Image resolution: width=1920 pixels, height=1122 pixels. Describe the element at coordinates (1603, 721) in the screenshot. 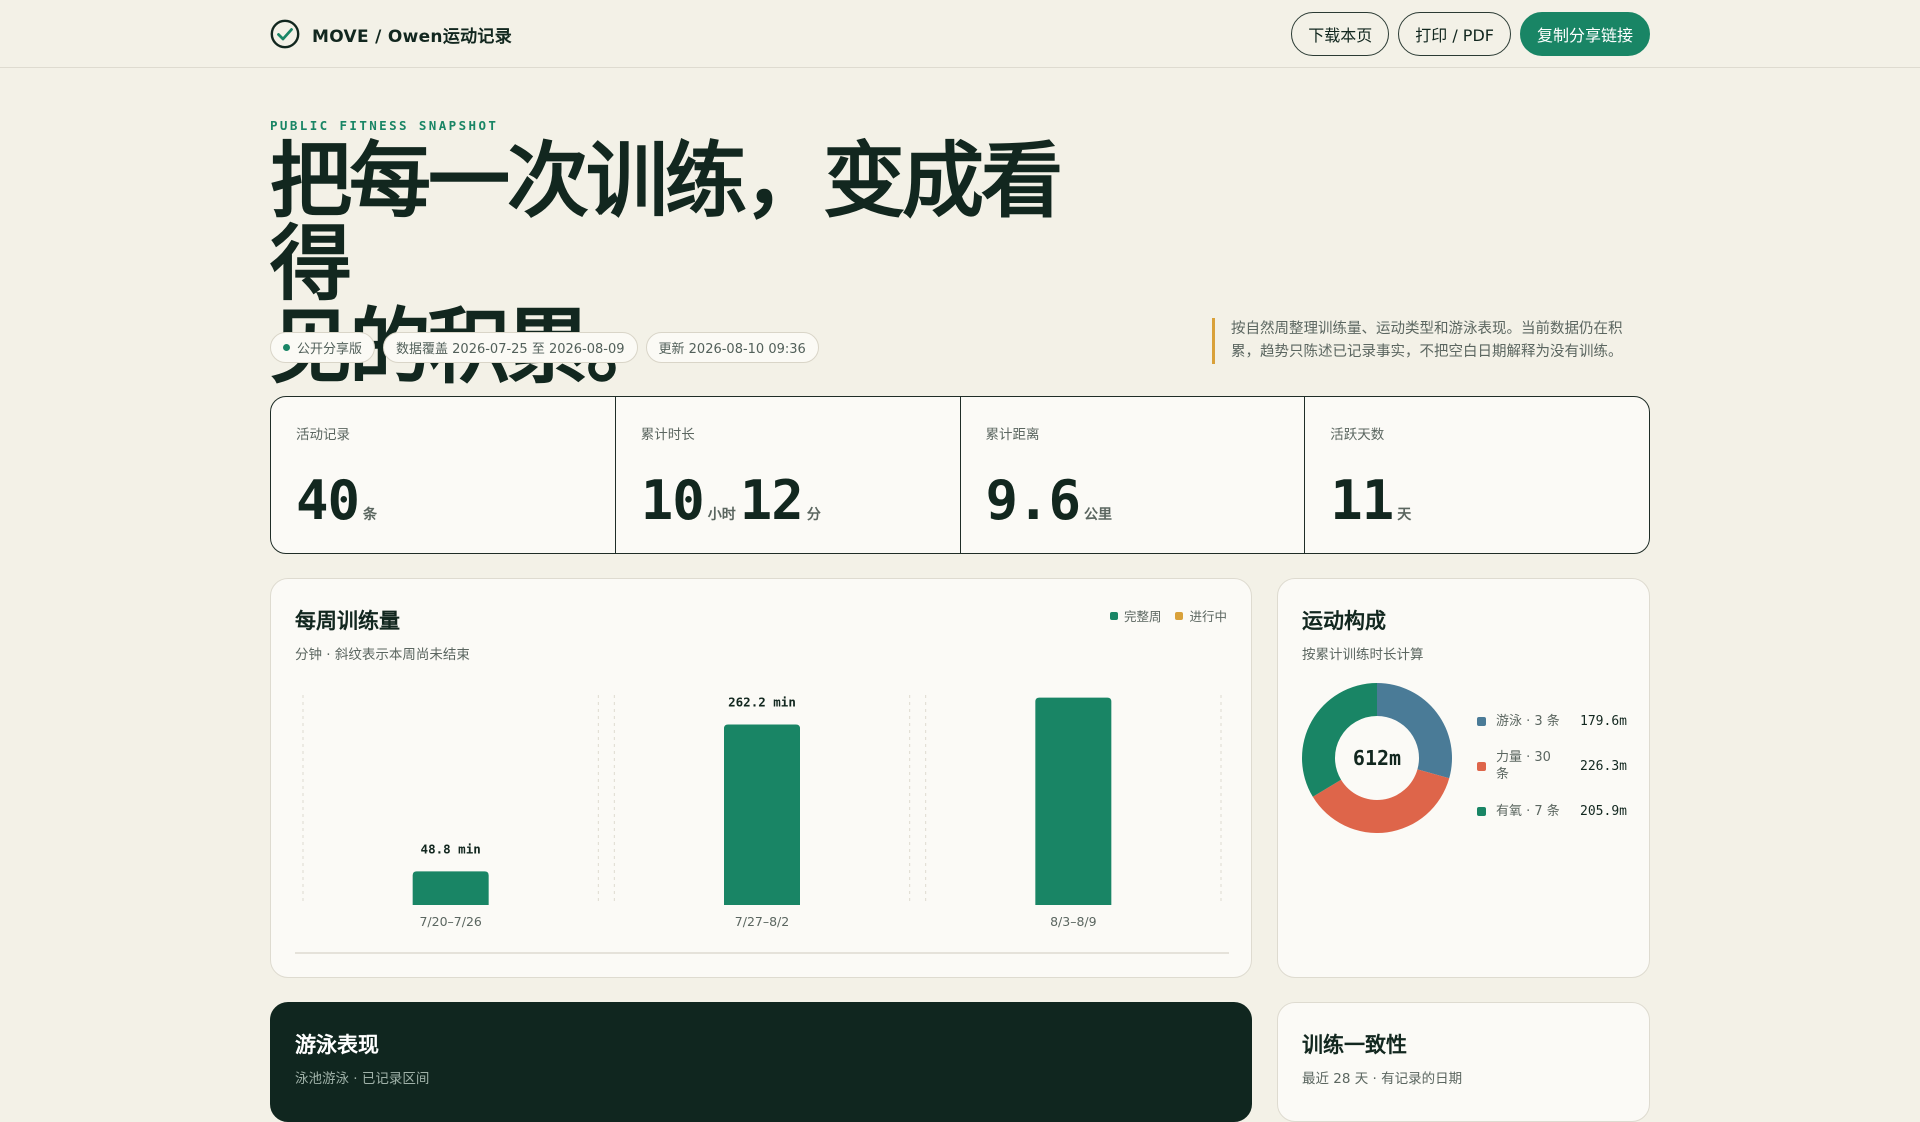

I see `mix-item-value: 179.6m` at that location.